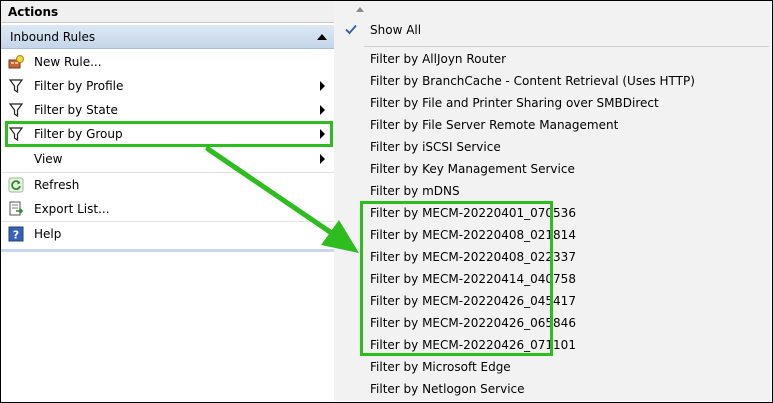 The width and height of the screenshot is (773, 403). I want to click on mecm-groups-highlight, so click(456, 278).